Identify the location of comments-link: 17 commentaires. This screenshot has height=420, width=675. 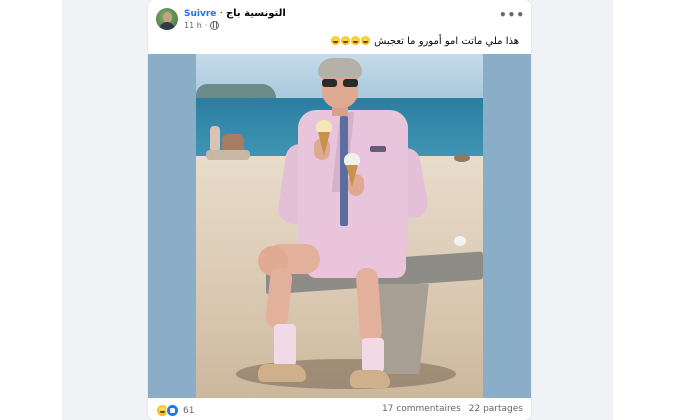
(421, 409).